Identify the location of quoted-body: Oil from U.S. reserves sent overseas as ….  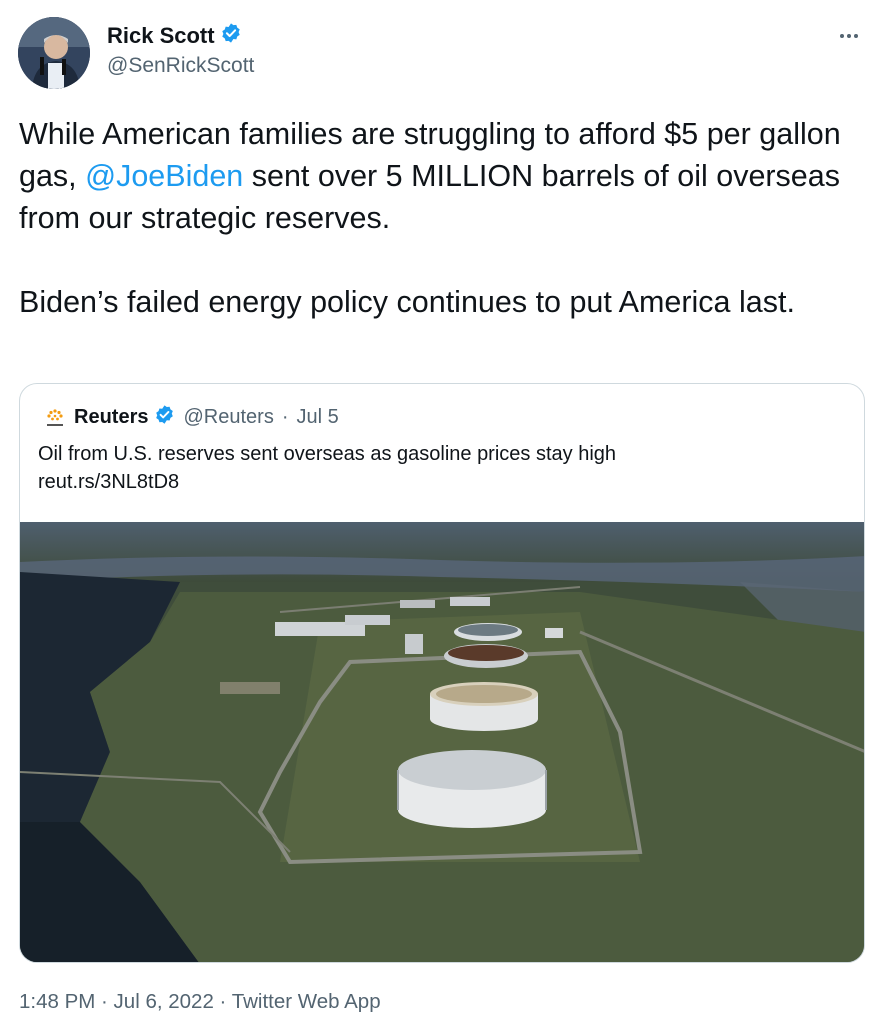
(327, 454).